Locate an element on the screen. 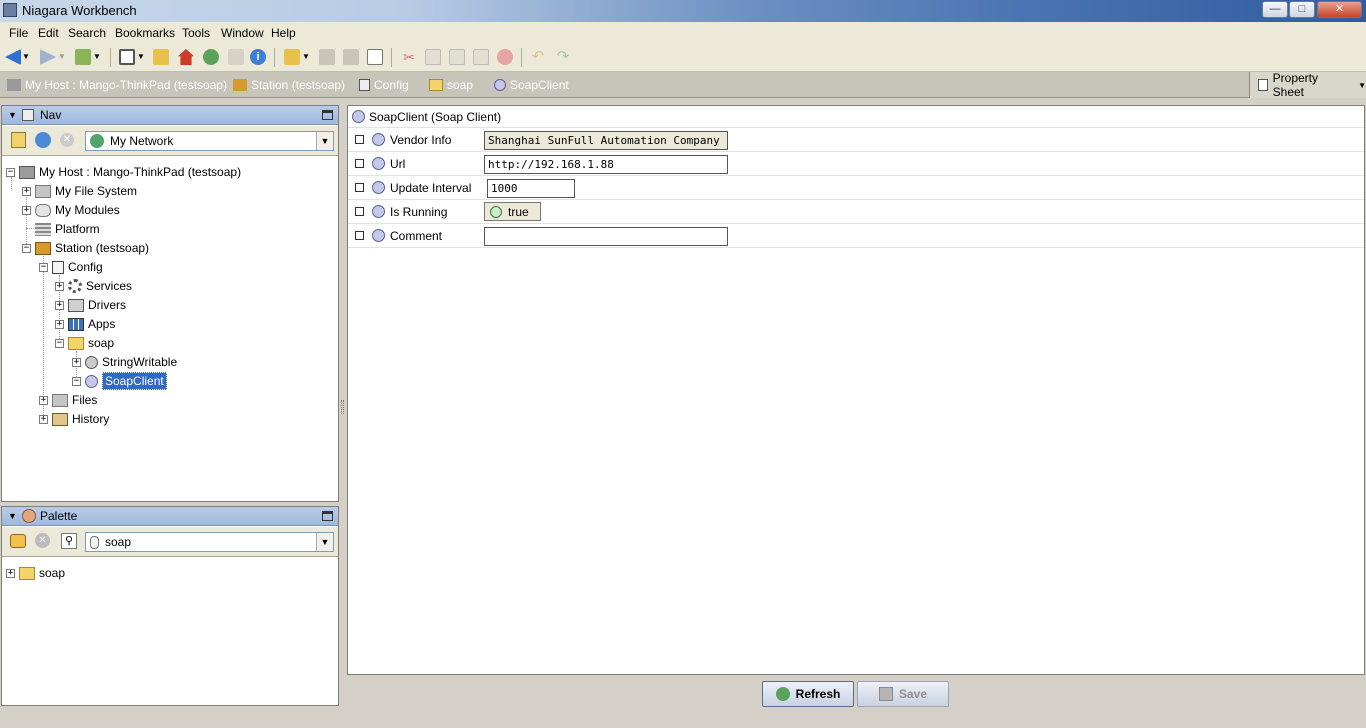  tree-item-platform: Platform is located at coordinates (67, 229).